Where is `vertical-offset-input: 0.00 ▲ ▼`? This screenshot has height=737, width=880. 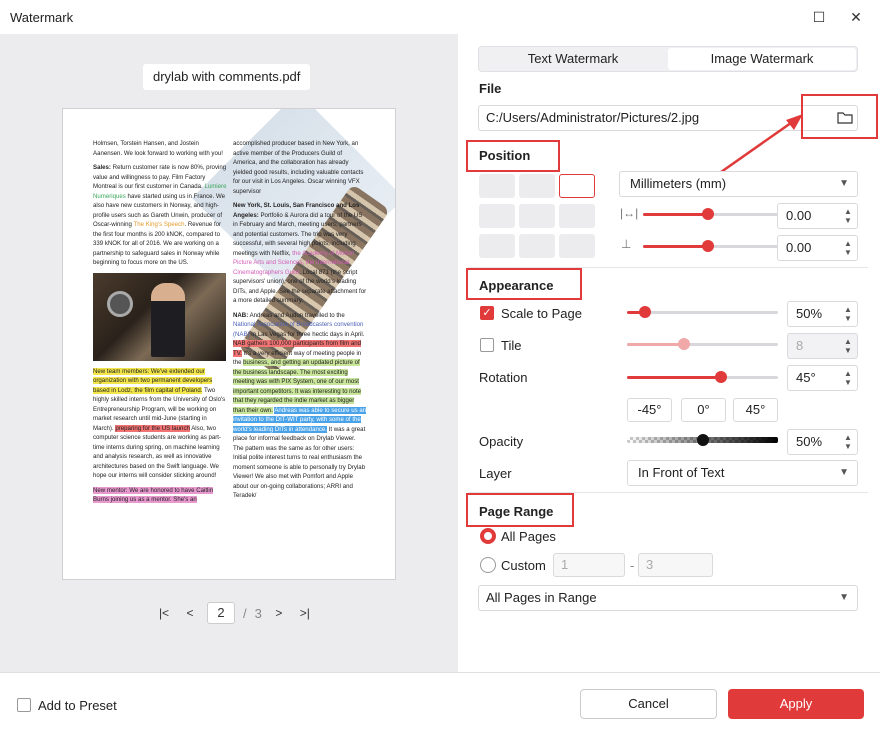 vertical-offset-input: 0.00 ▲ ▼ is located at coordinates (817, 248).